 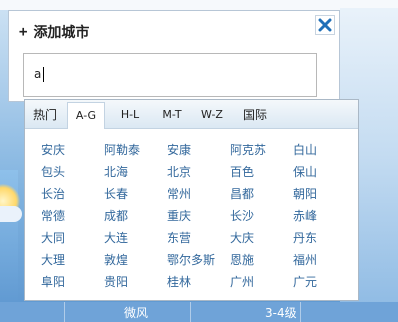 I want to click on city-link: 安康, so click(x=179, y=149).